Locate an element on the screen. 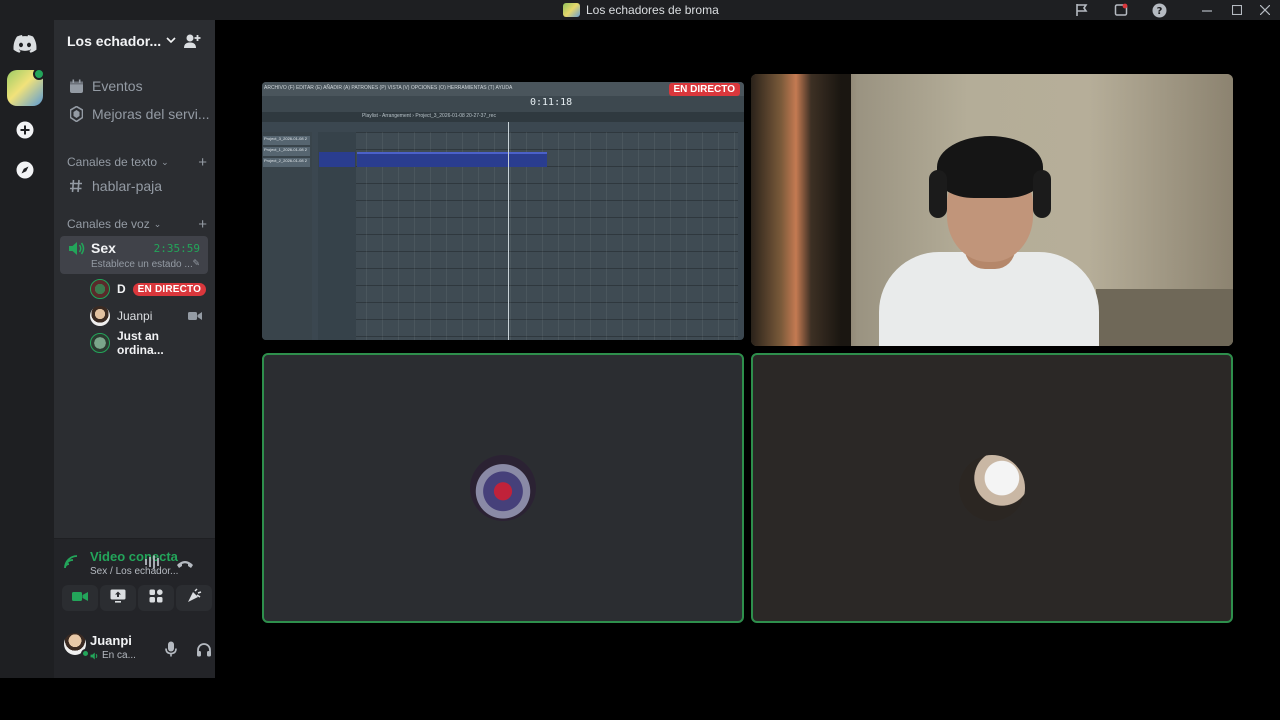 Image resolution: width=1280 pixels, height=720 pixels. pencil-icon: ✎ is located at coordinates (196, 263).